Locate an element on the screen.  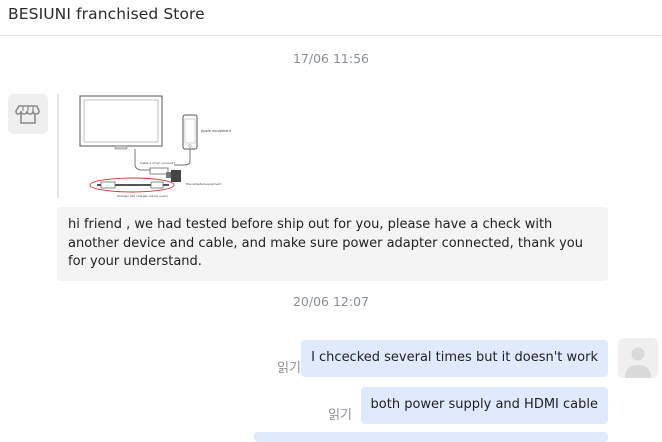
timestamp: 17/06 11:56 is located at coordinates (331, 58).